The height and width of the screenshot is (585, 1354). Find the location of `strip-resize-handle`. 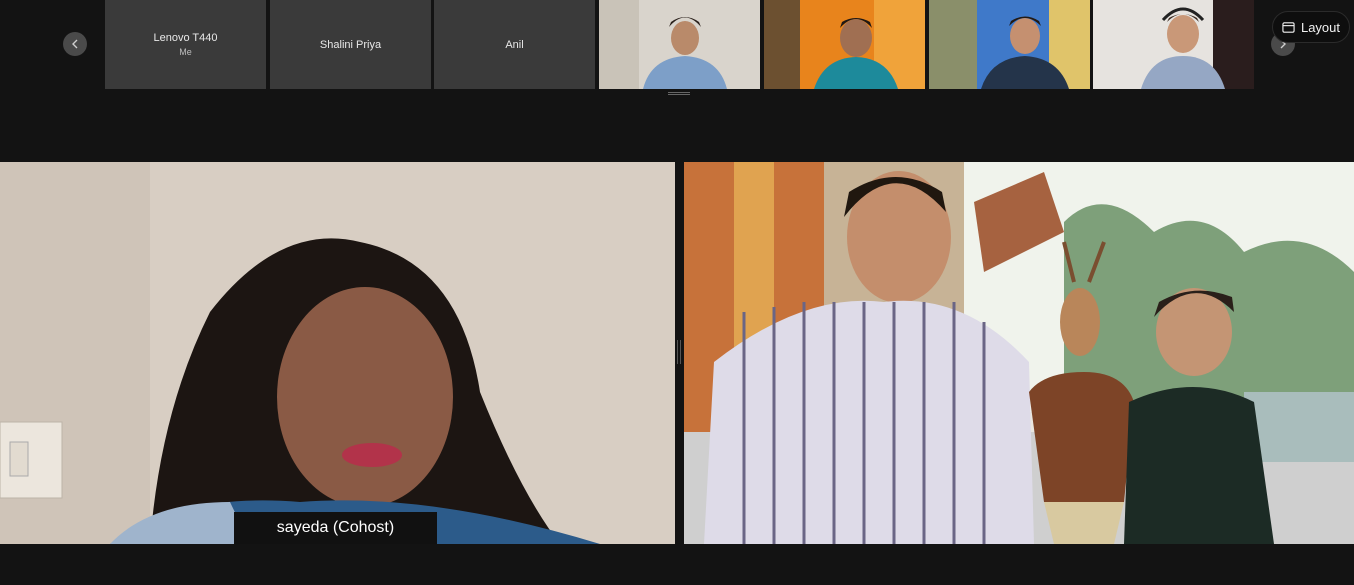

strip-resize-handle is located at coordinates (679, 93).